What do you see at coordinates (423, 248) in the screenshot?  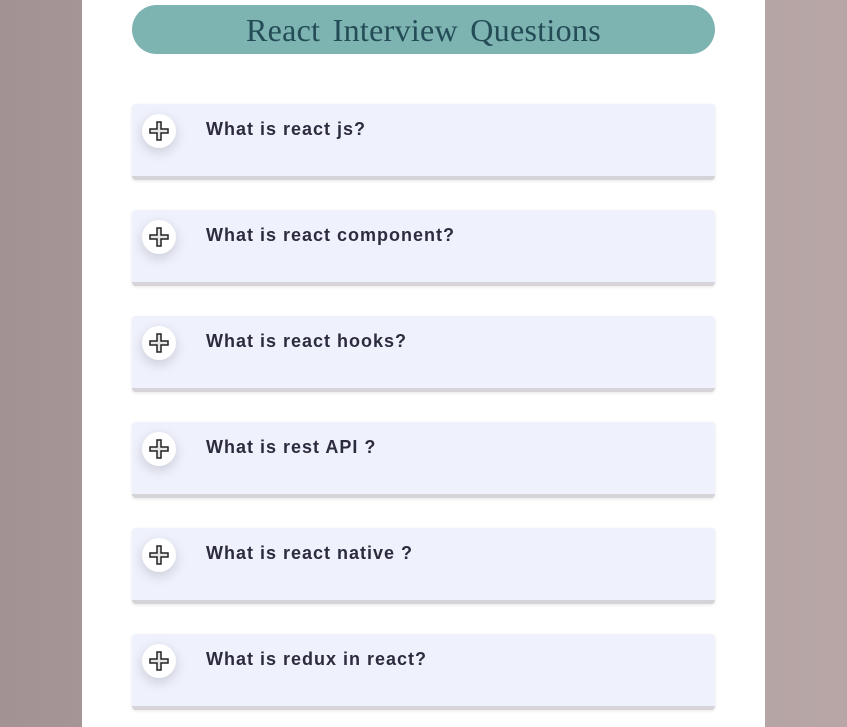 I see `faq-item-react-component: What is react component?` at bounding box center [423, 248].